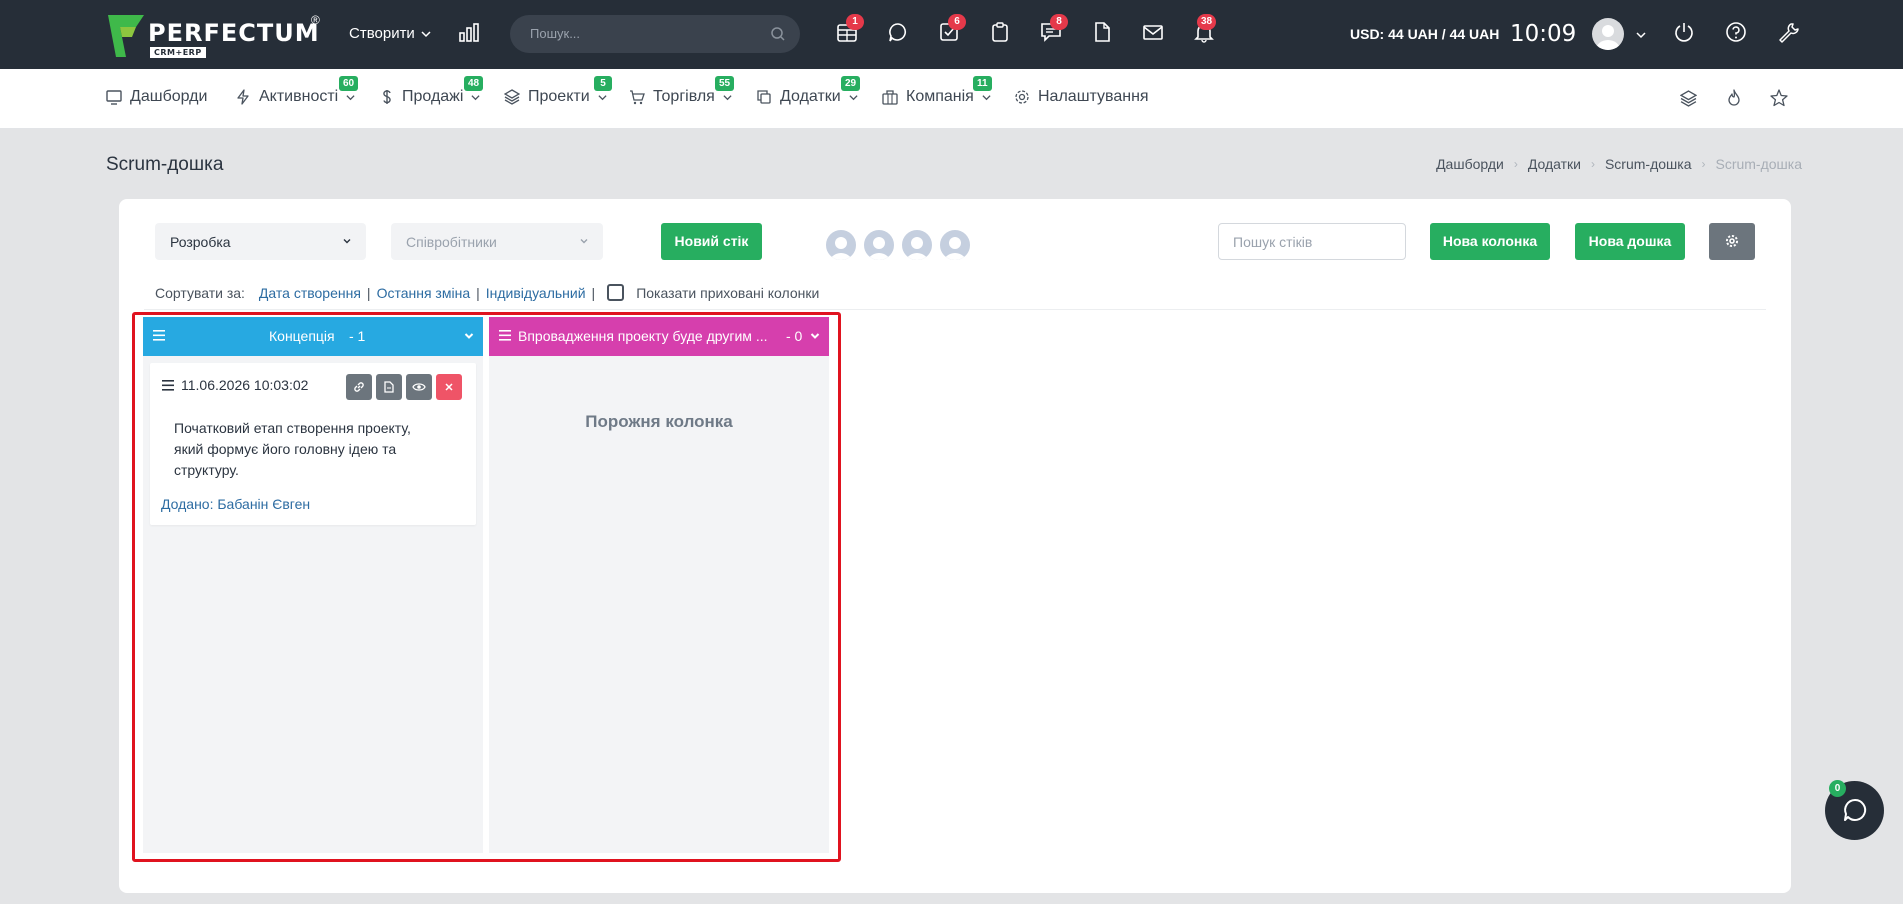  What do you see at coordinates (982, 83) in the screenshot?
I see `nav-company-badge: 11` at bounding box center [982, 83].